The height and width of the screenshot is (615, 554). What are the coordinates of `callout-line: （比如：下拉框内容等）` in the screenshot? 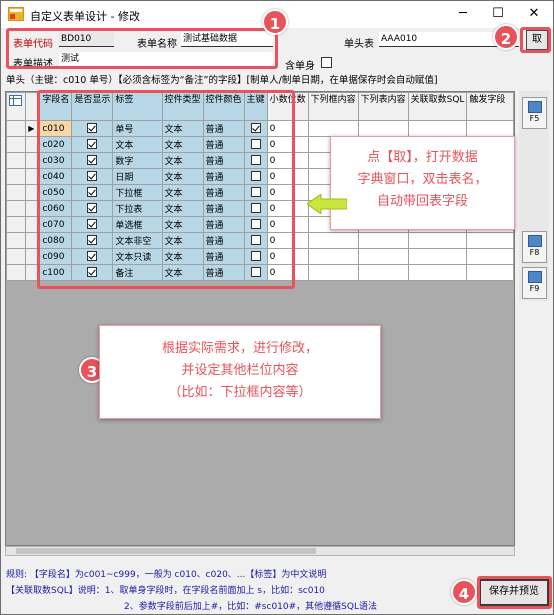 It's located at (240, 392).